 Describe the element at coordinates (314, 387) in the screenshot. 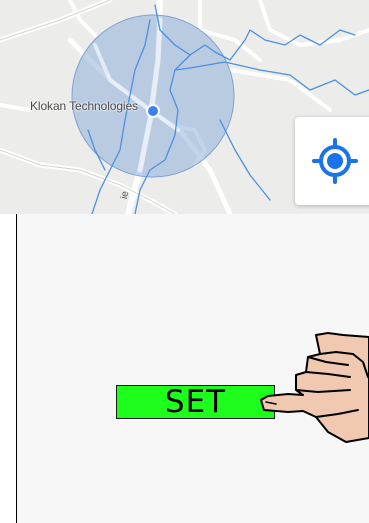

I see `pointing-hand-icon` at that location.